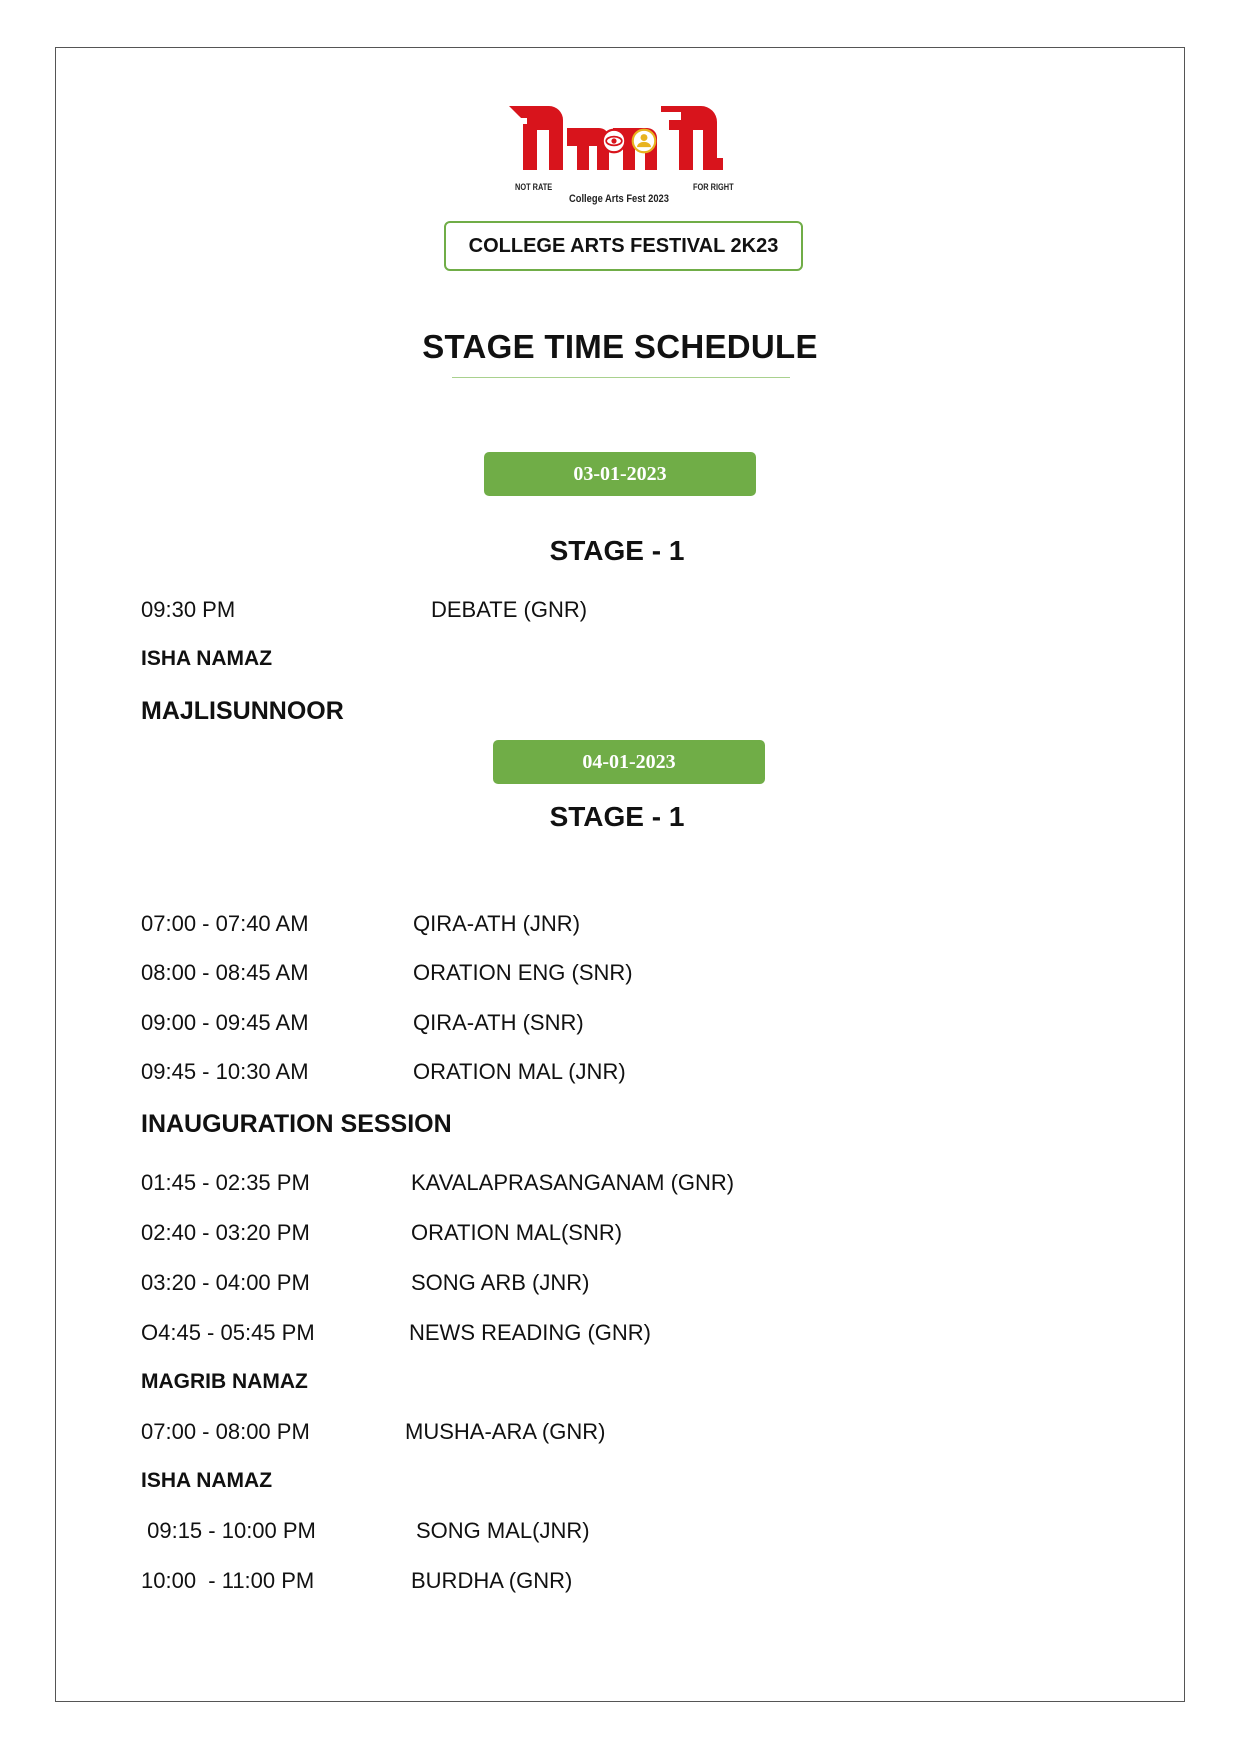 The width and height of the screenshot is (1241, 1754). Describe the element at coordinates (225, 1232) in the screenshot. I see `schedule-time: 02:40 - 03:20 PM` at that location.